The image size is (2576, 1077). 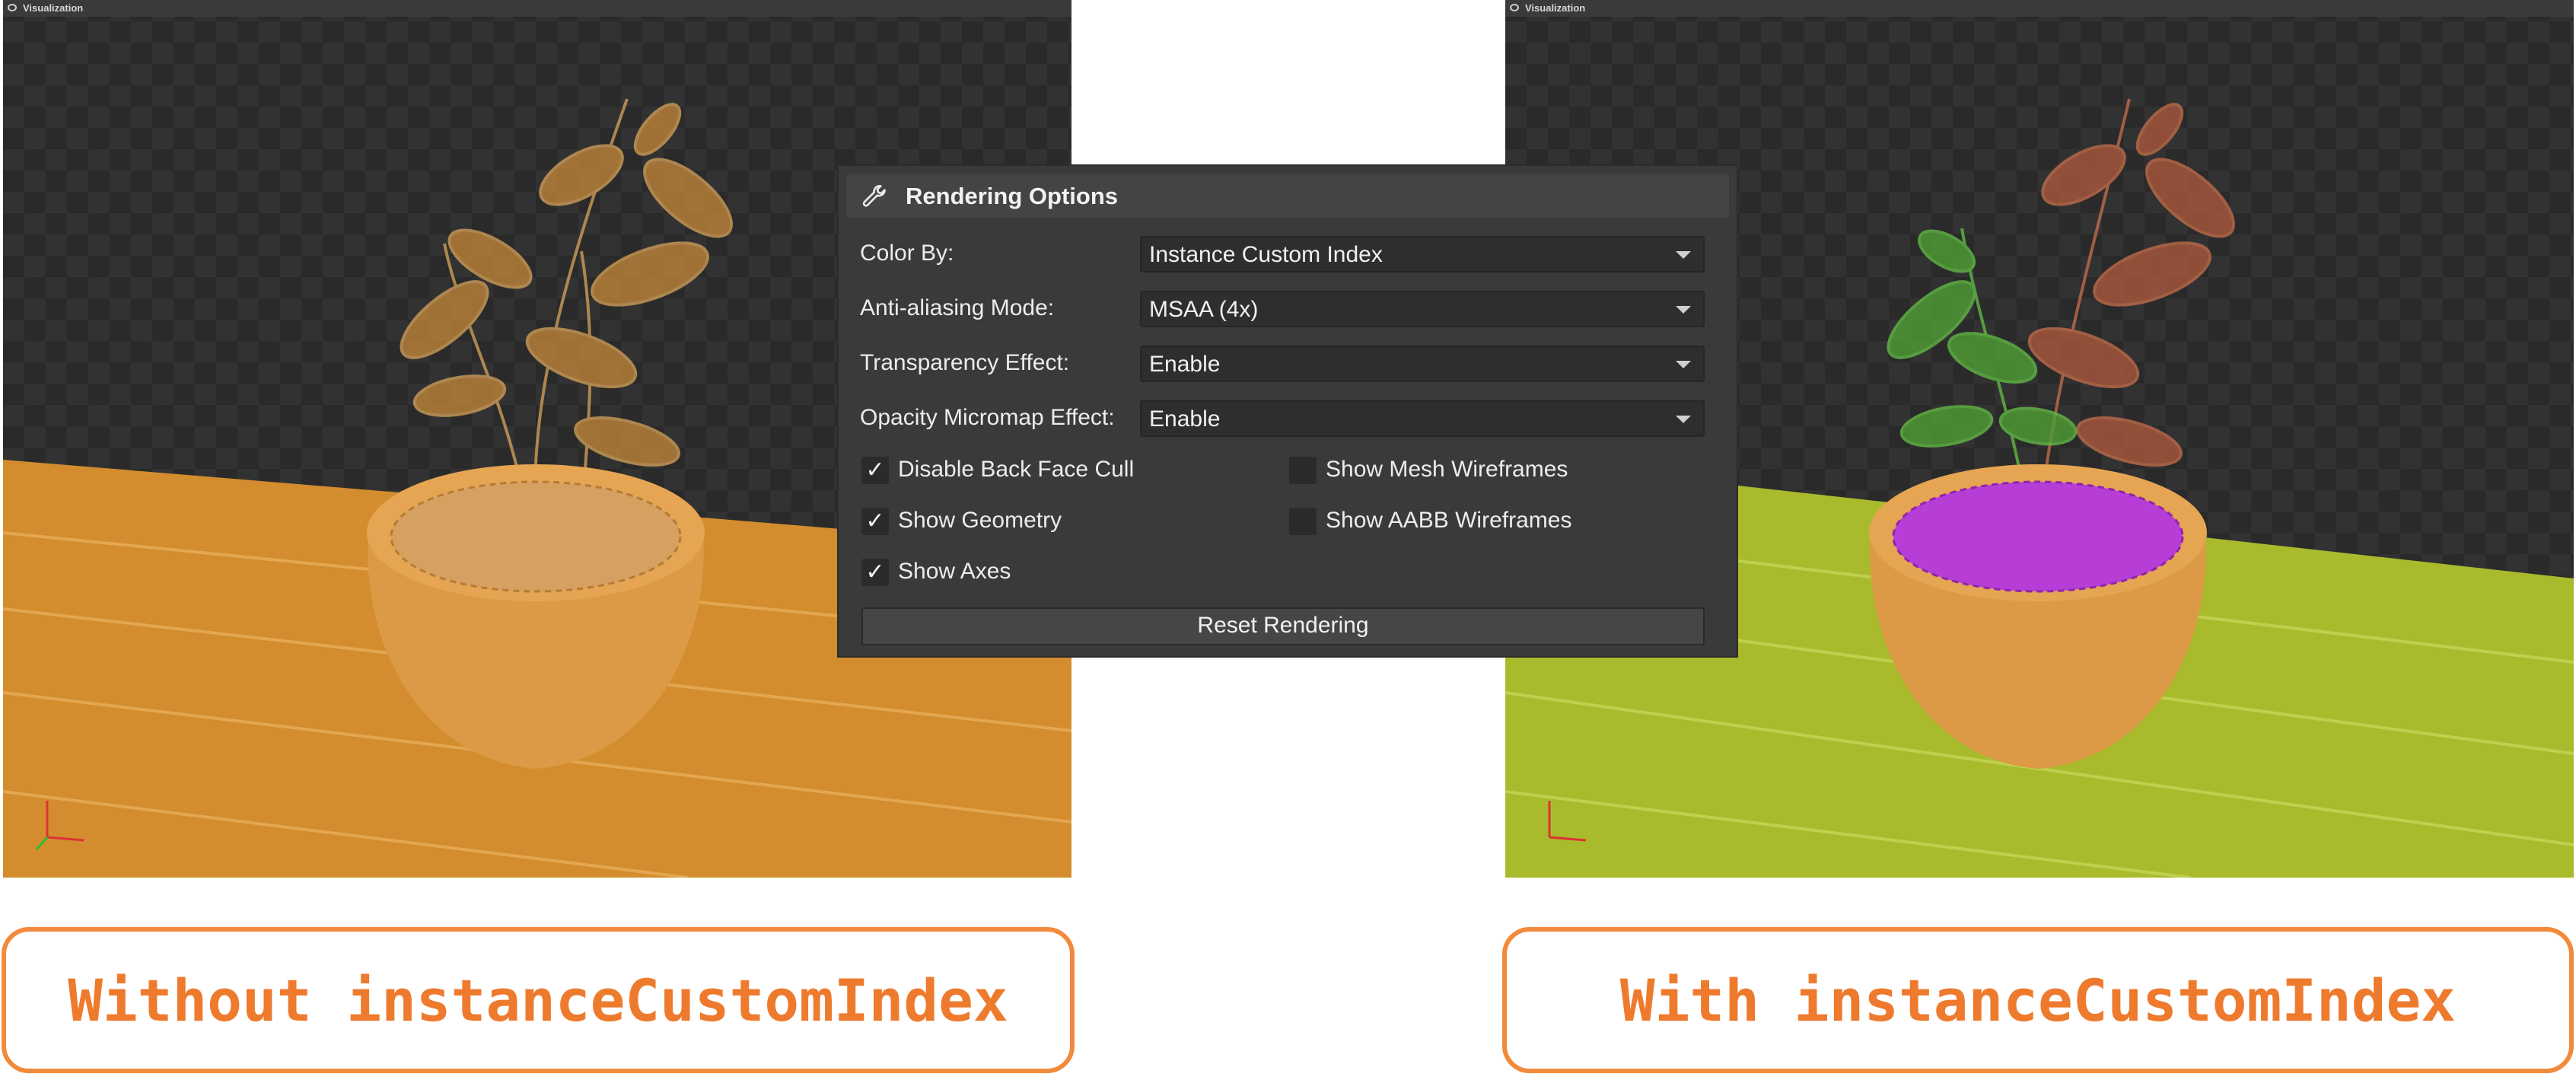 I want to click on caption-right: With instanceCustomIndex, so click(x=2038, y=1000).